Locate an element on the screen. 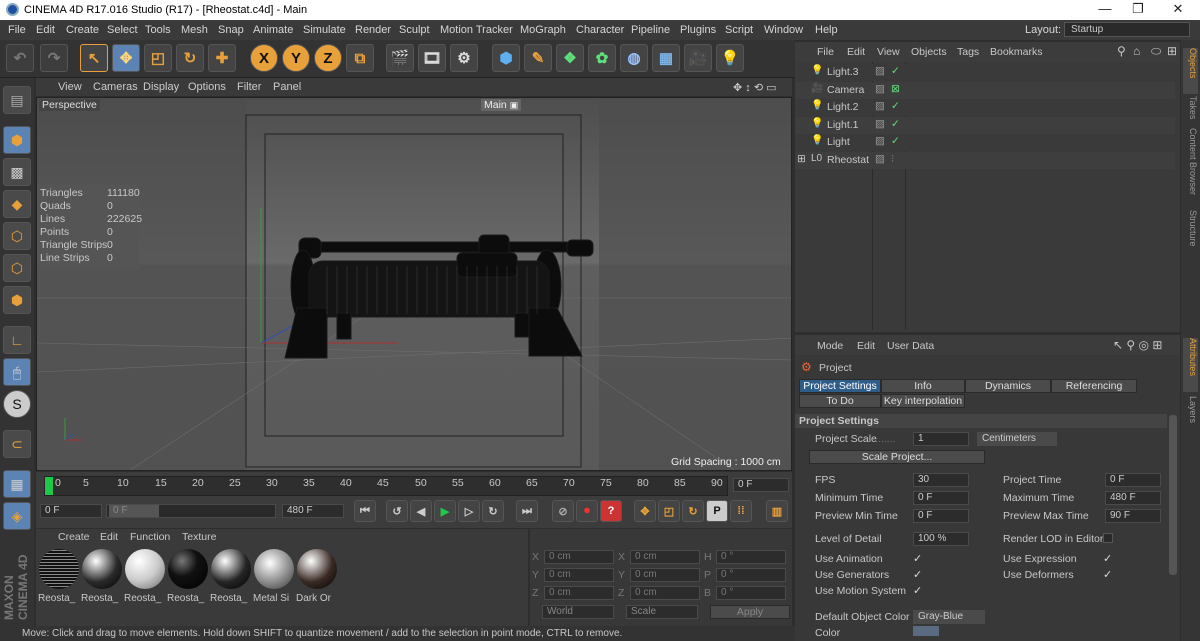  object-row: 💡 Light.3 ▨ ✓ is located at coordinates (985, 72).